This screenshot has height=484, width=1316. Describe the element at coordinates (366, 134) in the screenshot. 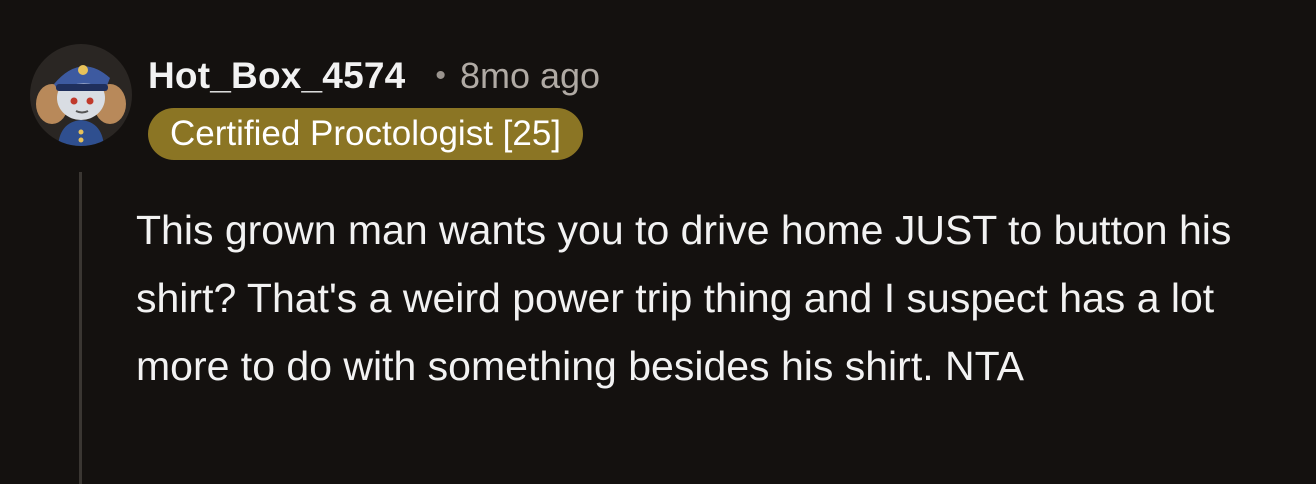

I see `user-flair: Certified Proctologist [25]` at that location.